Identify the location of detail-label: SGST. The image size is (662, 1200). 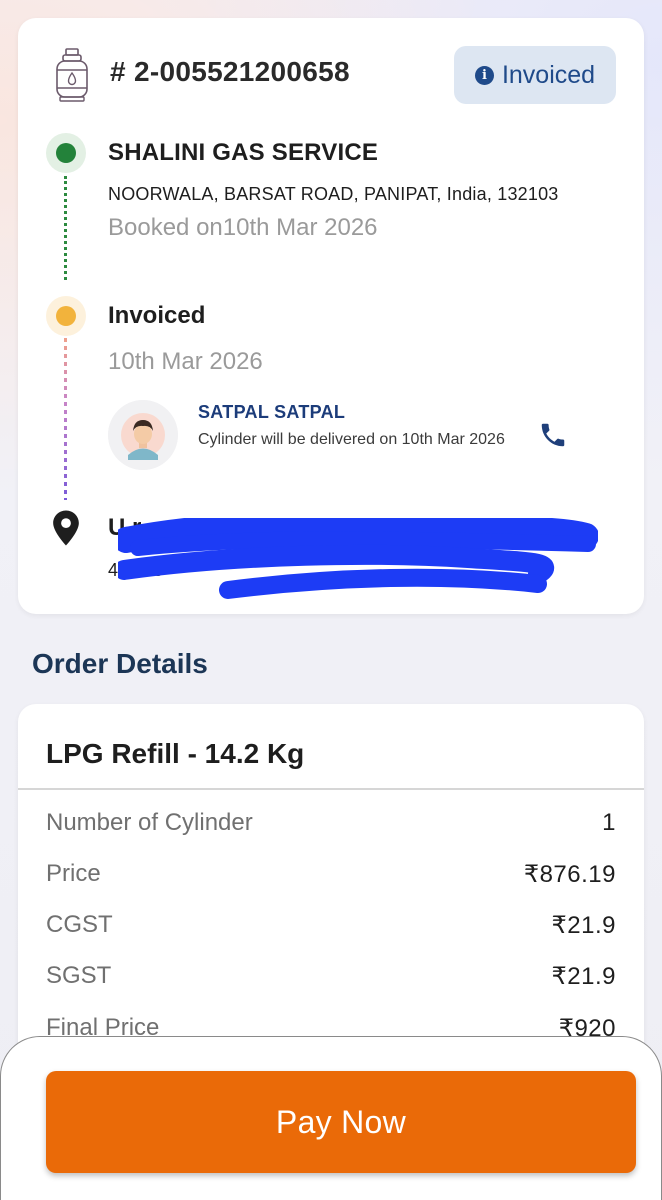
(79, 975).